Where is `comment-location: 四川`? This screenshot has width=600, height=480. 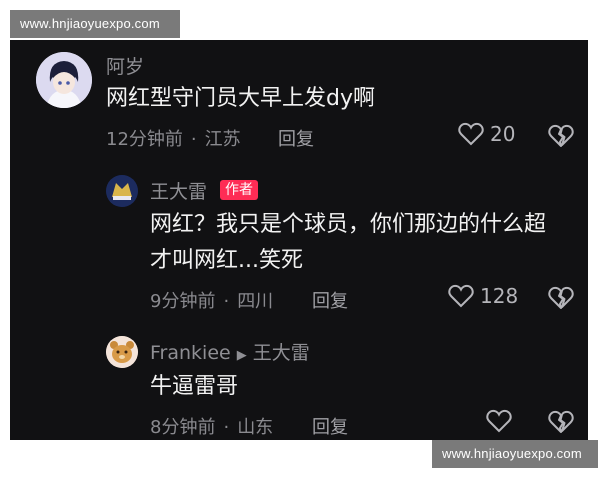
comment-location: 四川 is located at coordinates (255, 301).